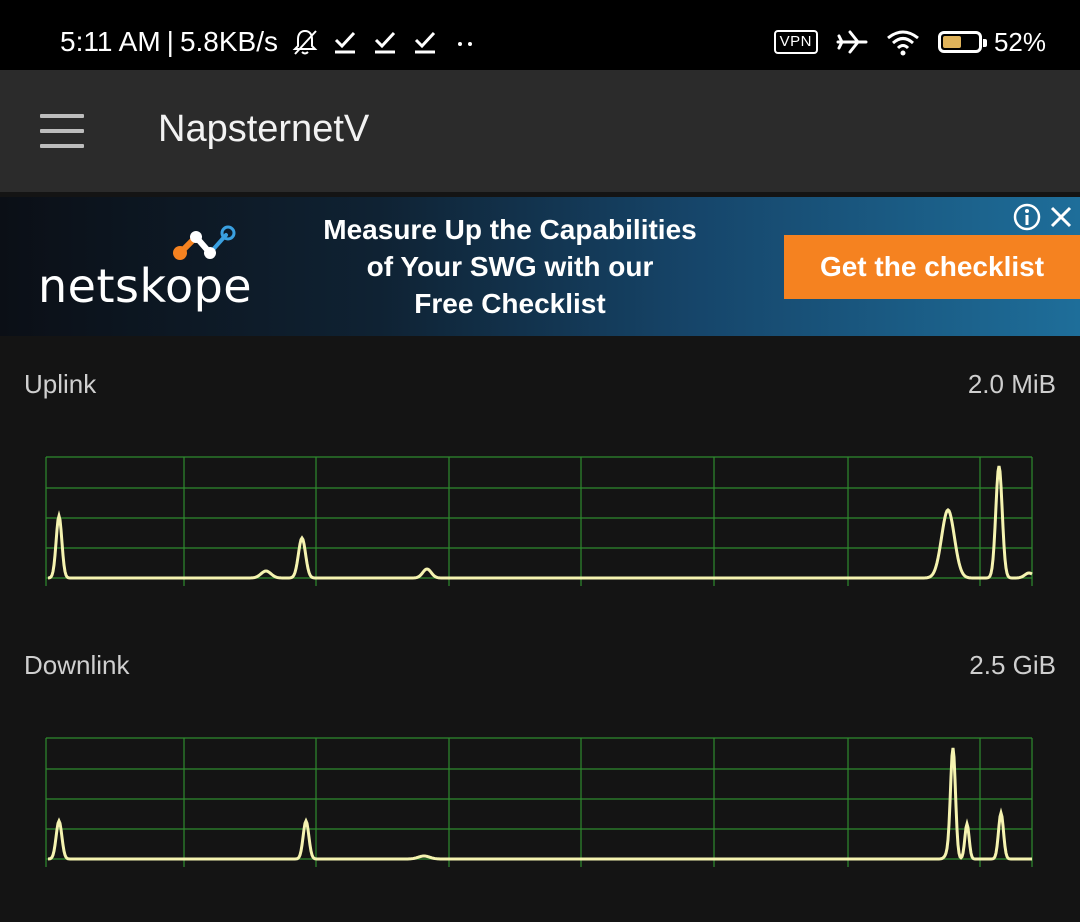 The image size is (1080, 922). What do you see at coordinates (1027, 217) in the screenshot?
I see `ad-info-icon` at bounding box center [1027, 217].